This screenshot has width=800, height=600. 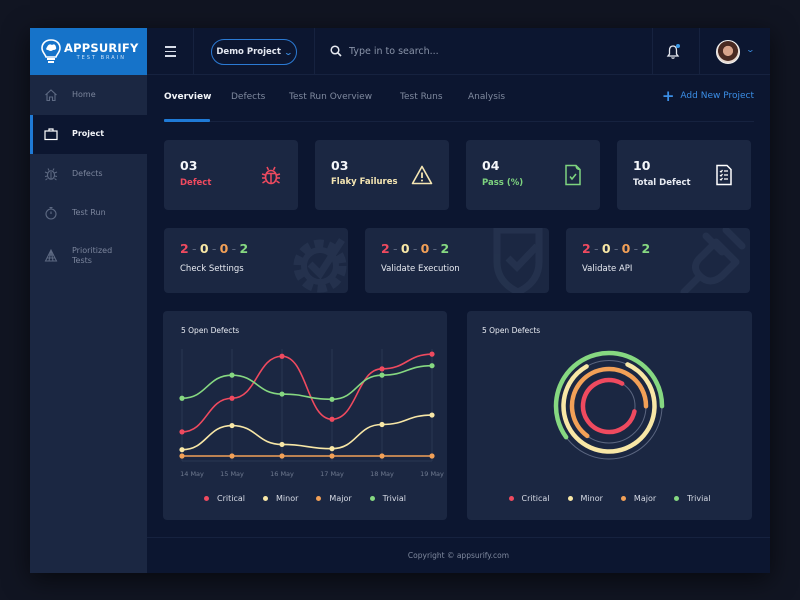 What do you see at coordinates (474, 51) in the screenshot?
I see `search-input` at bounding box center [474, 51].